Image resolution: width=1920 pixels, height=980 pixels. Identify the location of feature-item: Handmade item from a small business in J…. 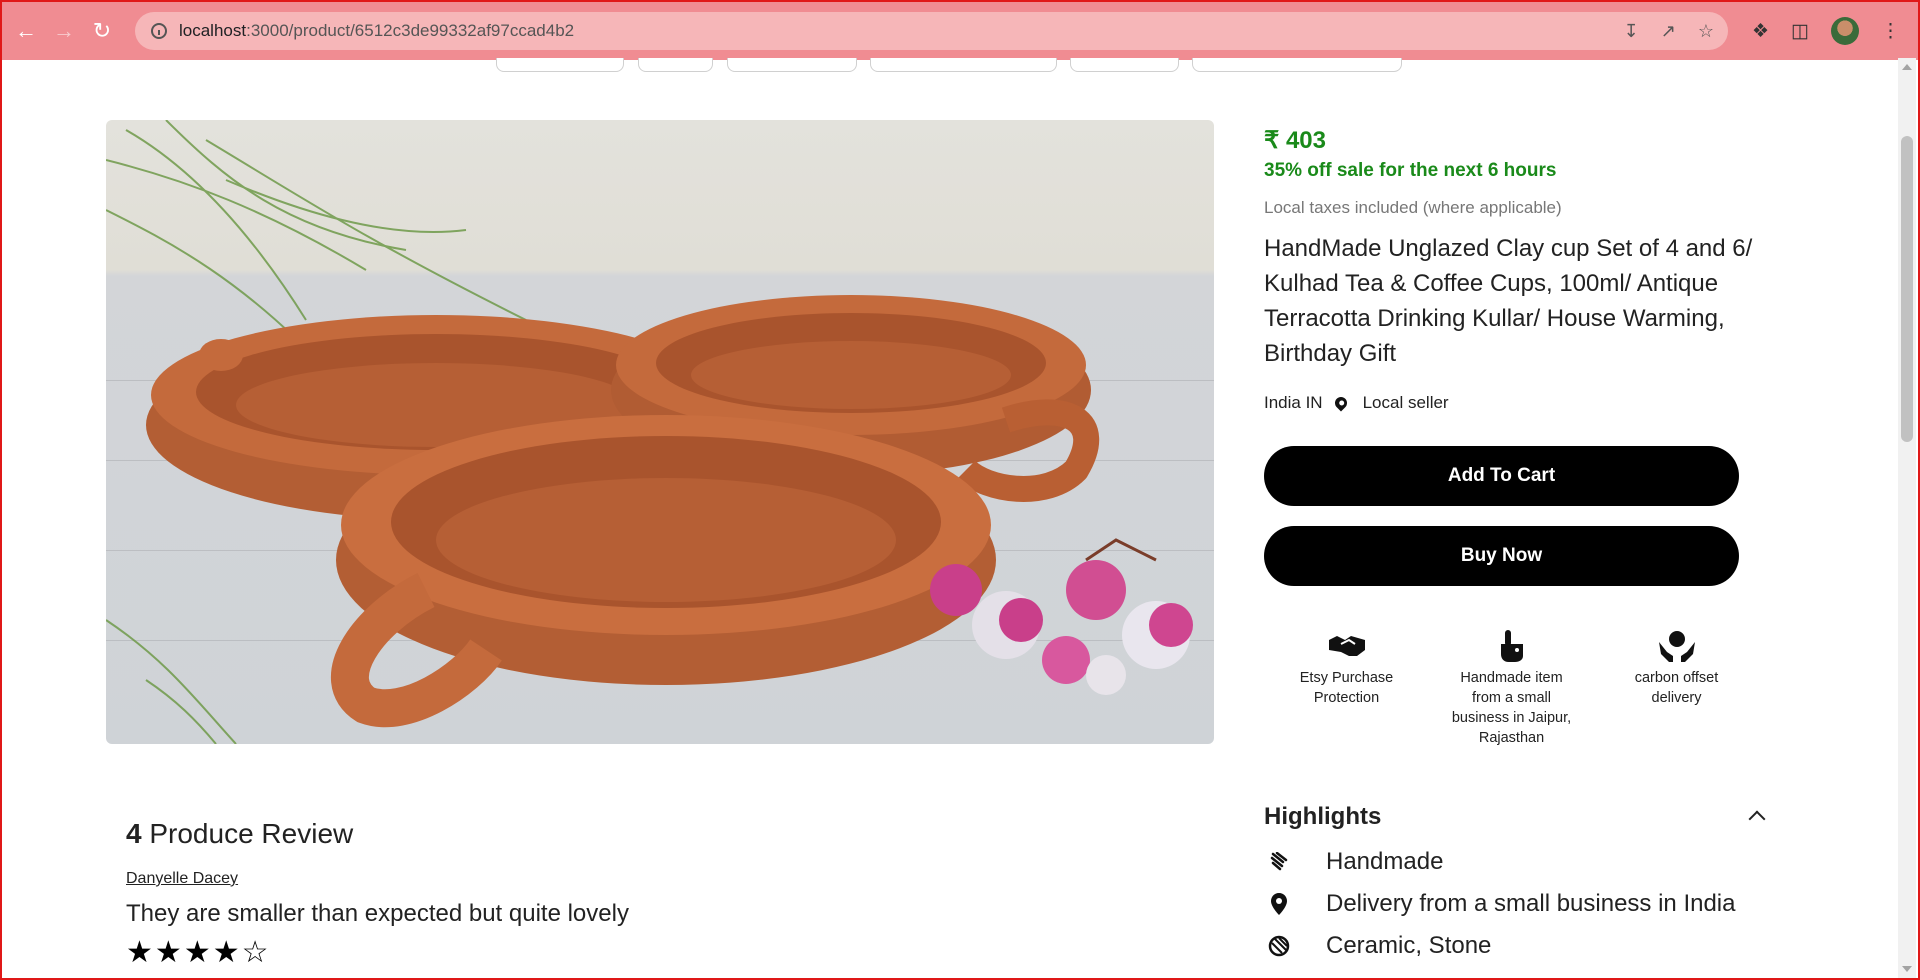
(1511, 689).